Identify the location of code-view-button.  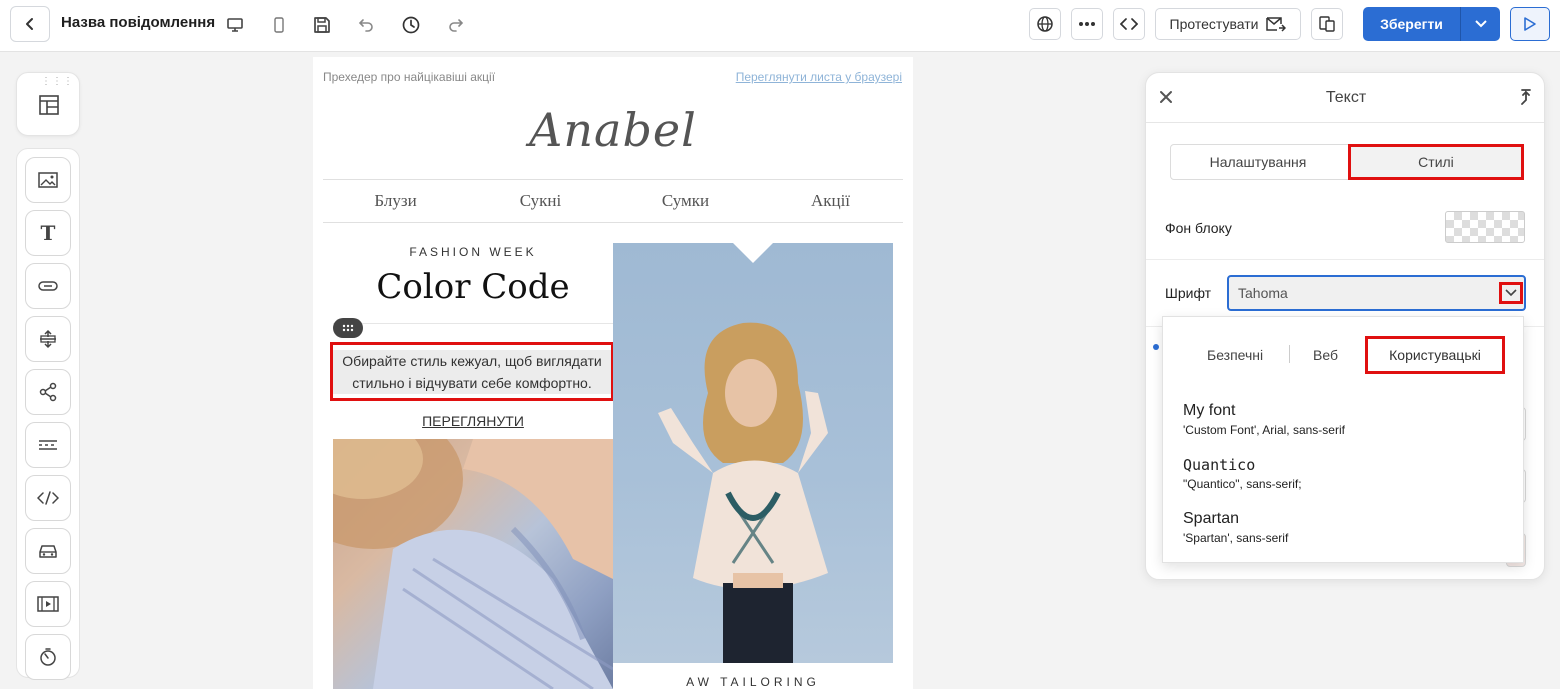
(1129, 24).